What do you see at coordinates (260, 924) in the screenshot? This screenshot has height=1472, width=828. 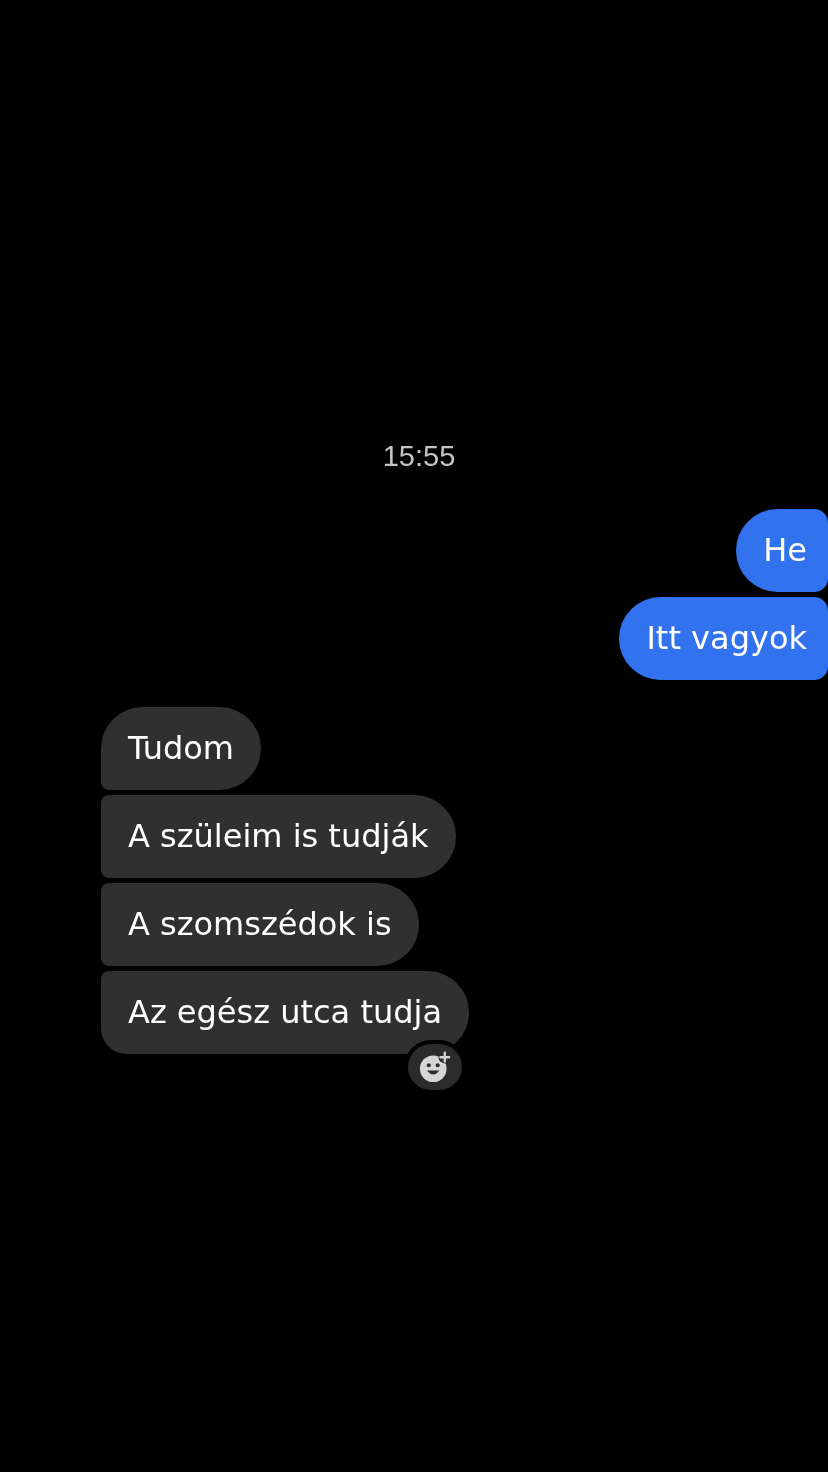 I see `message-bubble: A szomszédok is` at bounding box center [260, 924].